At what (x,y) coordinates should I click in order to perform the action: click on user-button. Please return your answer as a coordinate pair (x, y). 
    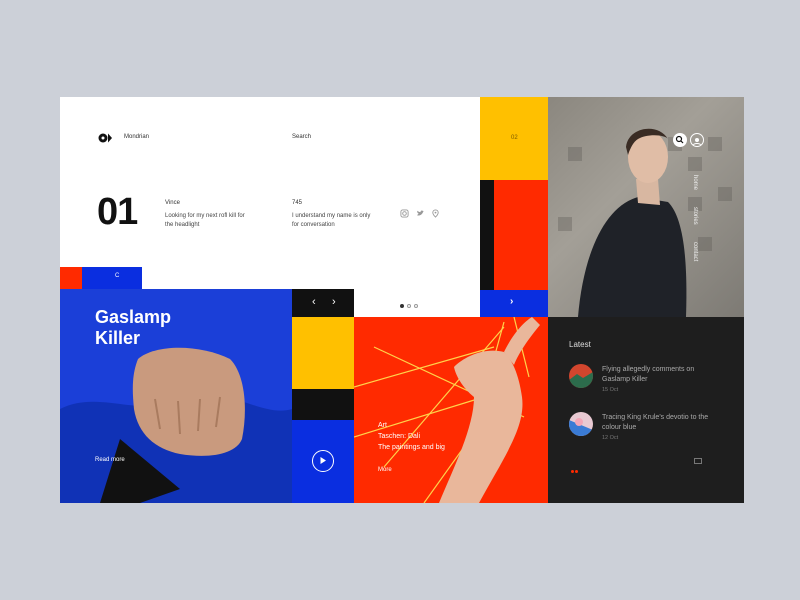
    Looking at the image, I should click on (697, 140).